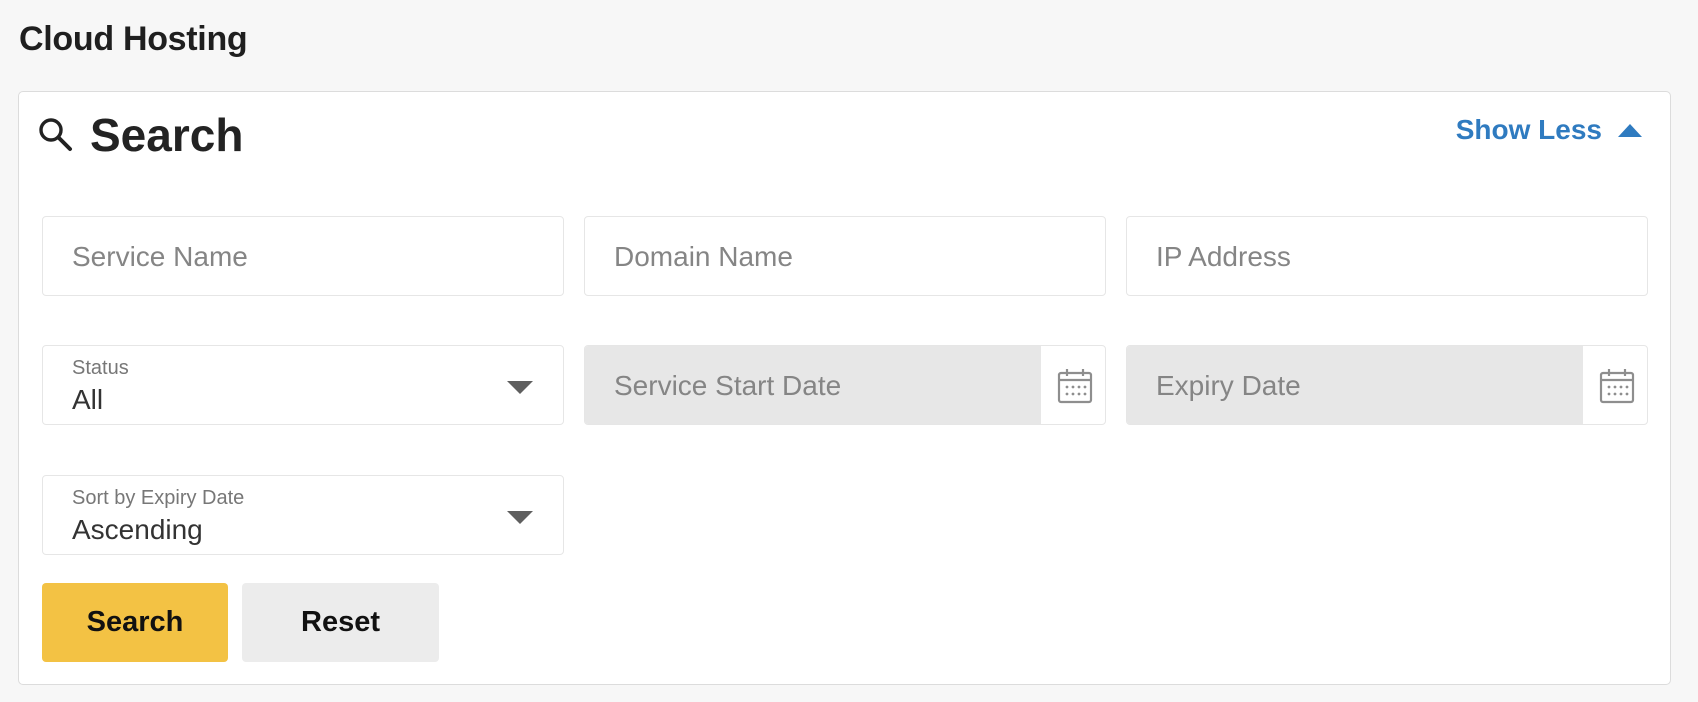 Image resolution: width=1698 pixels, height=702 pixels. I want to click on search-button: Search, so click(135, 622).